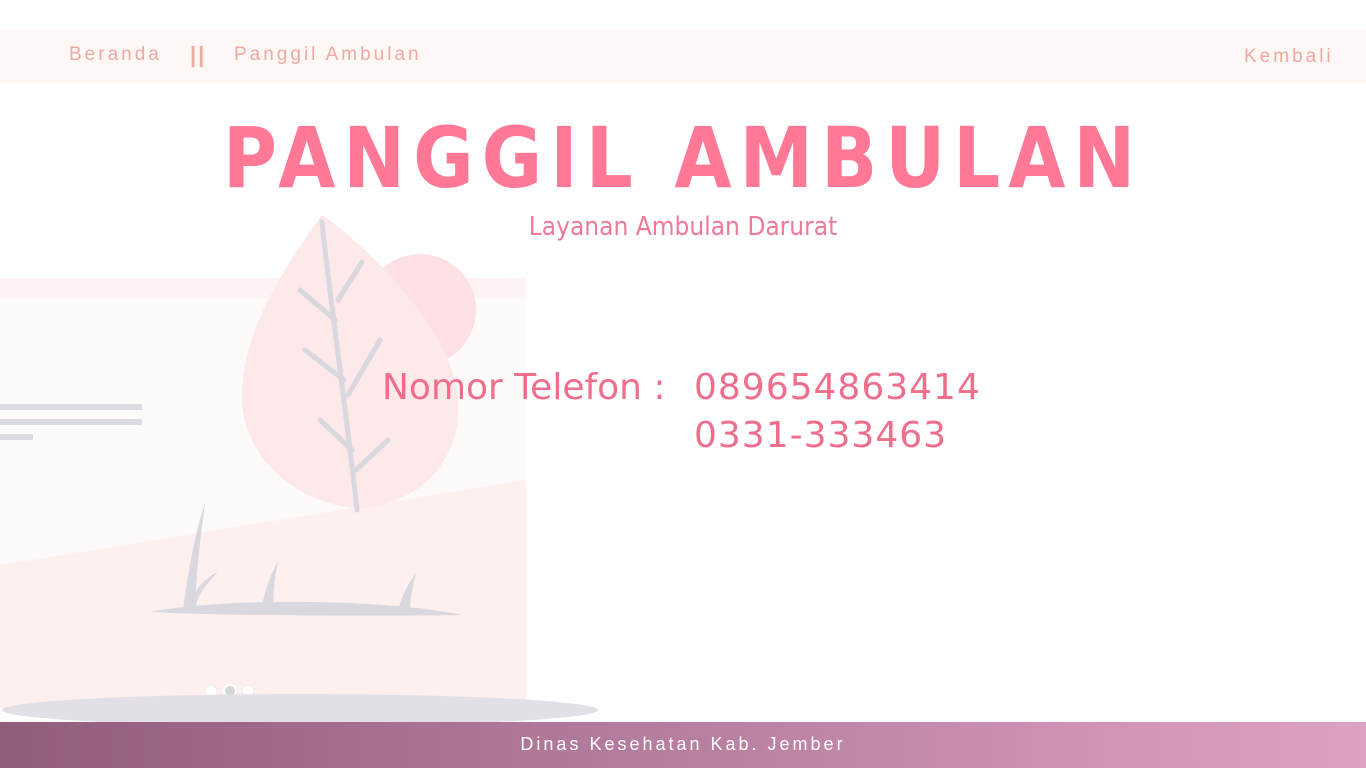 This screenshot has height=768, width=1366. What do you see at coordinates (328, 55) in the screenshot?
I see `nav-link-panggil-ambulan: Panggil Ambulan` at bounding box center [328, 55].